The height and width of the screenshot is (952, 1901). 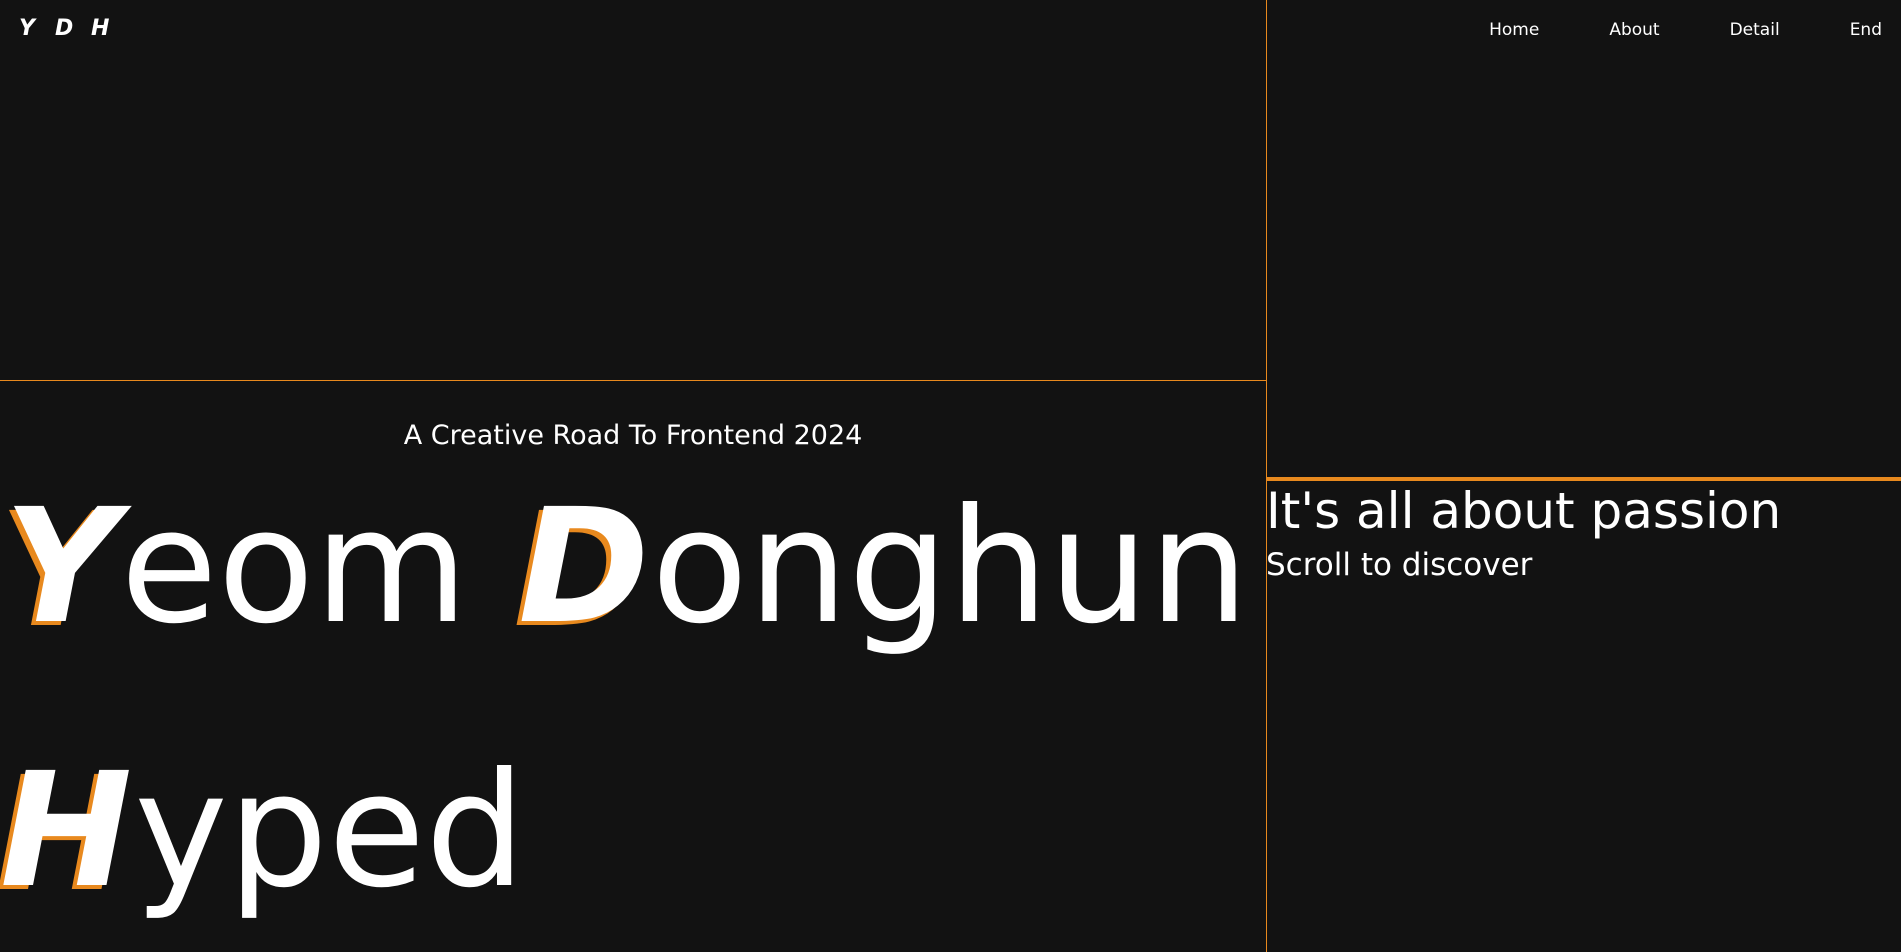 What do you see at coordinates (633, 380) in the screenshot?
I see `horizontal-divider-left` at bounding box center [633, 380].